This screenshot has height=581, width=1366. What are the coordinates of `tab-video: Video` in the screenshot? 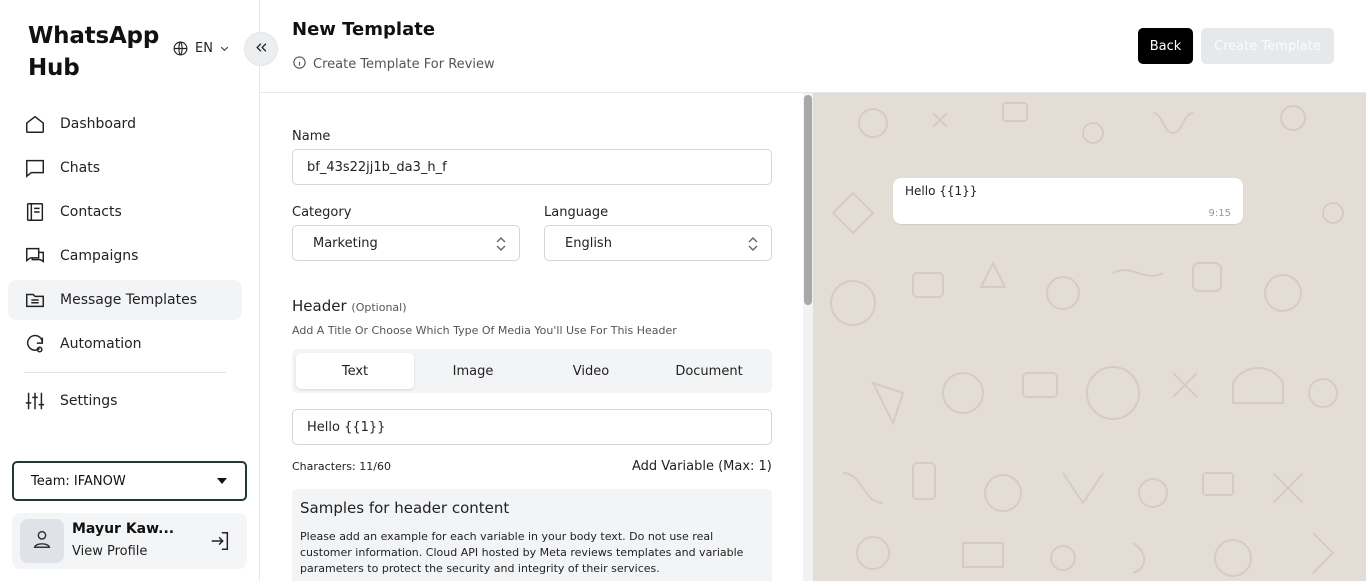 It's located at (591, 371).